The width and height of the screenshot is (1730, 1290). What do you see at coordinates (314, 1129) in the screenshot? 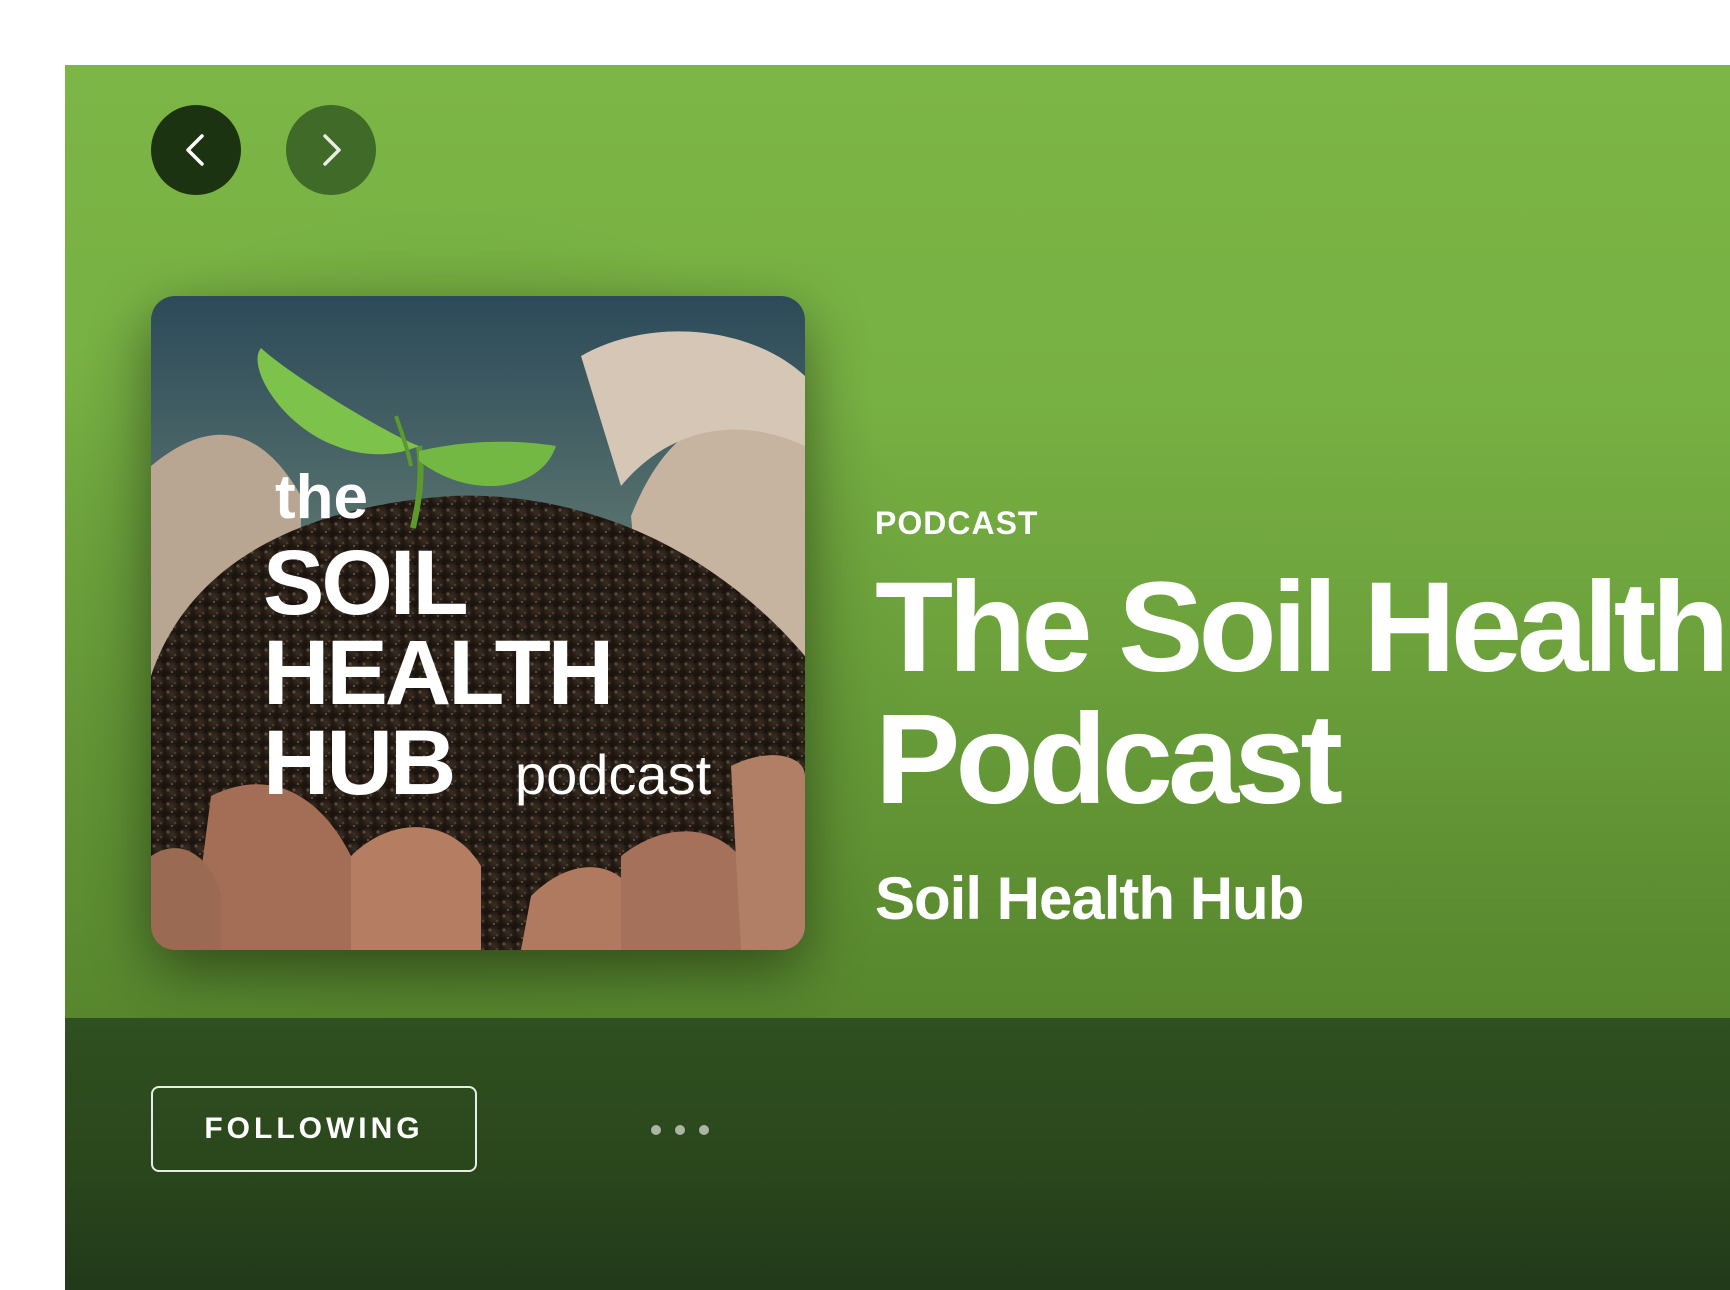
I see `following-button: FOLLOWING` at bounding box center [314, 1129].